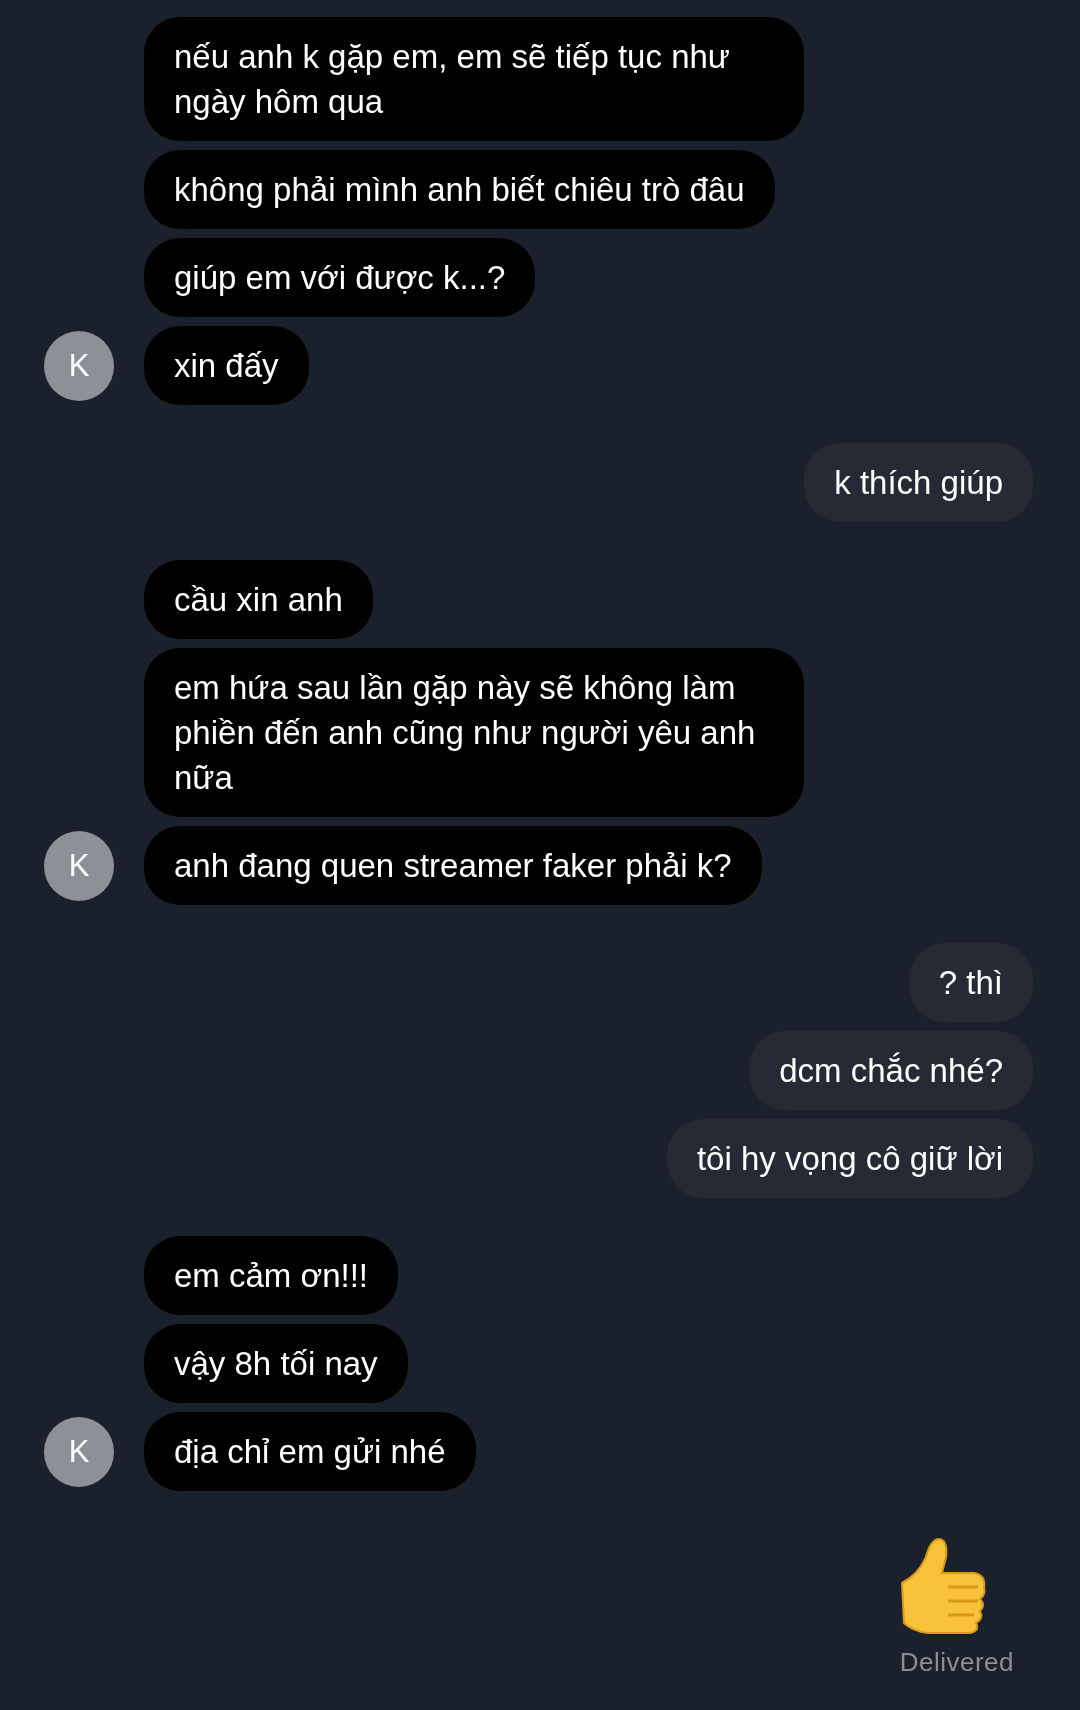  I want to click on sent-message: k thích giúp, so click(918, 482).